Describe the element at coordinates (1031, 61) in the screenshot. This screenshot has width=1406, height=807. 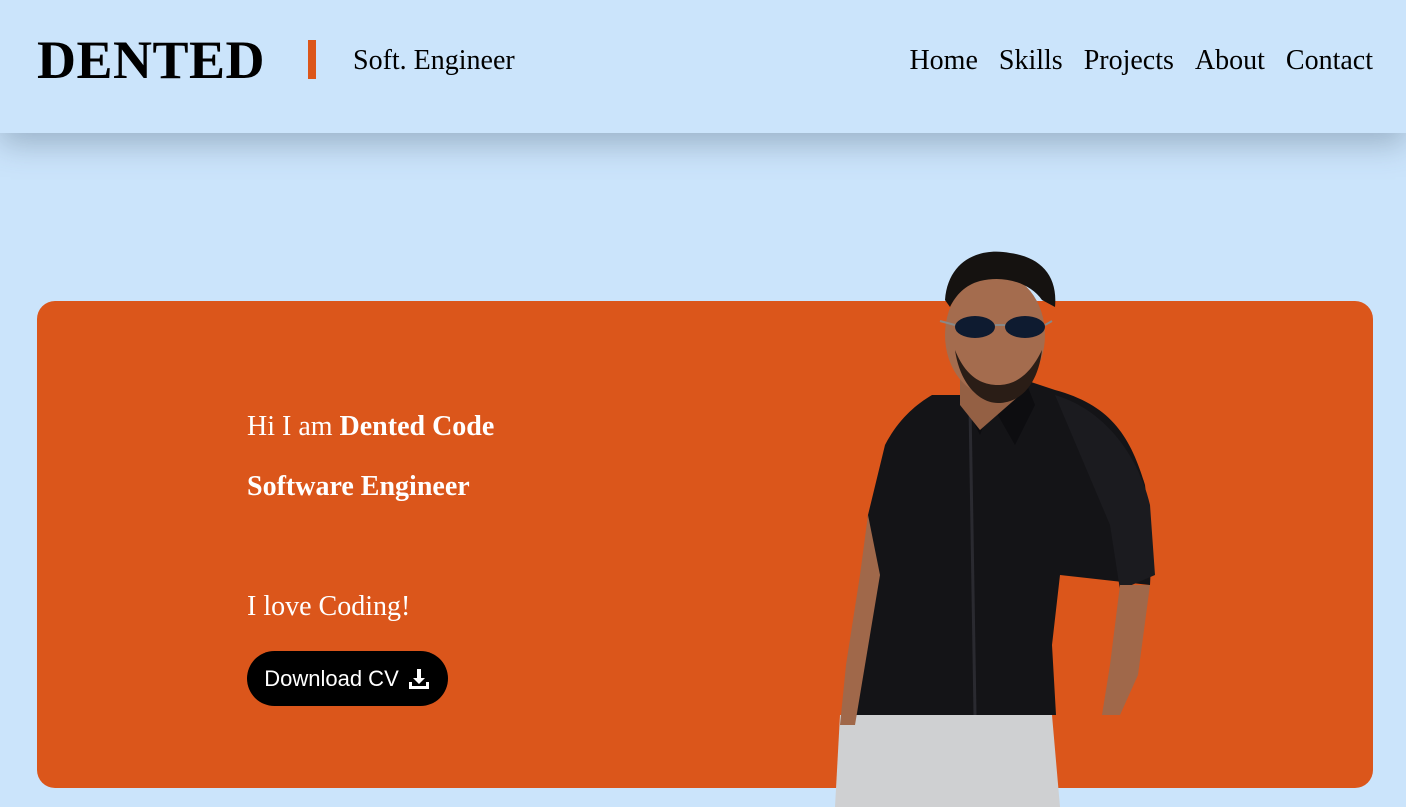
I see `nav-skills: Skills` at that location.